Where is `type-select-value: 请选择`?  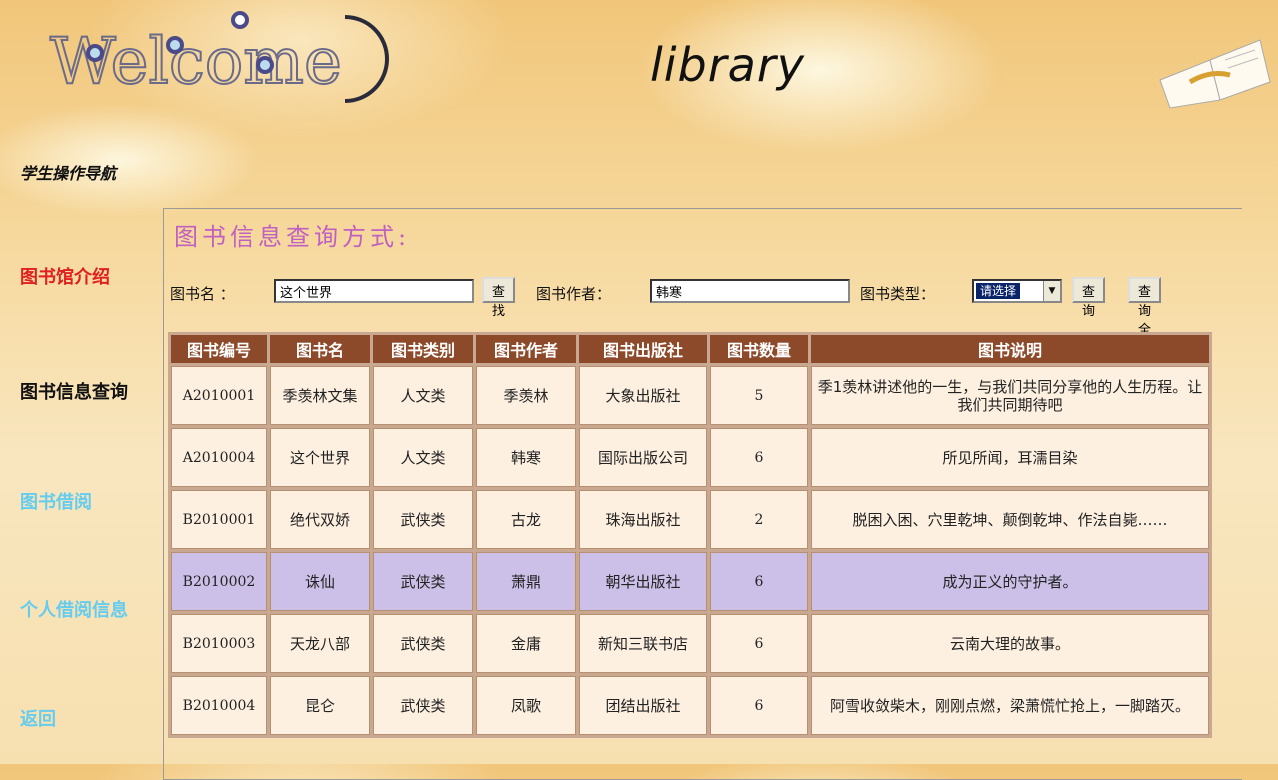
type-select-value: 请选择 is located at coordinates (998, 291).